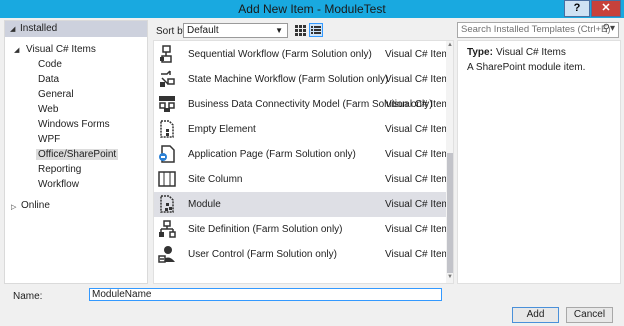 The image size is (624, 326). I want to click on vertical-scrollbar: ▲ ▼, so click(449, 162).